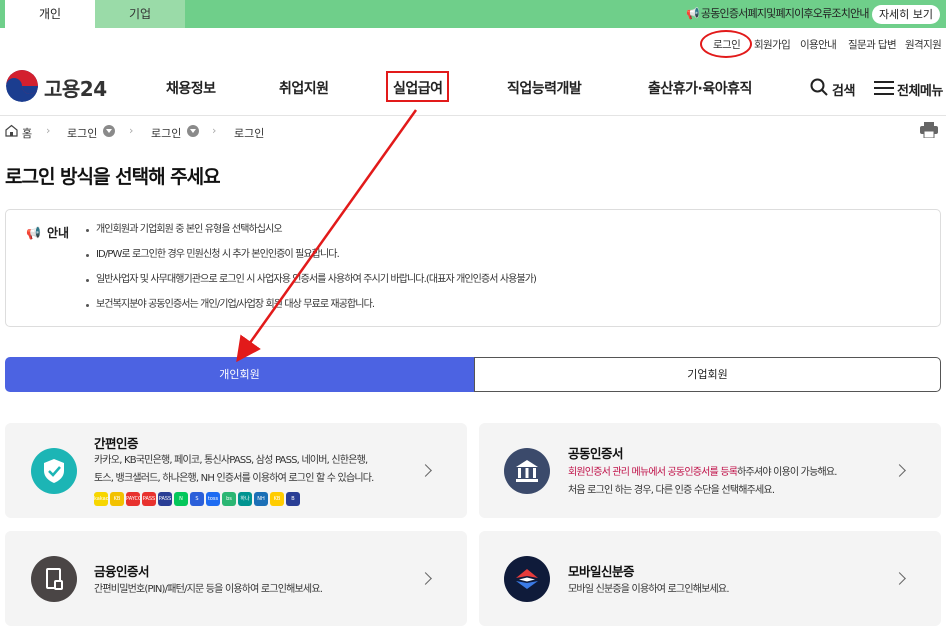 This screenshot has height=628, width=946. I want to click on info-heading: 📢 안내, so click(47, 232).